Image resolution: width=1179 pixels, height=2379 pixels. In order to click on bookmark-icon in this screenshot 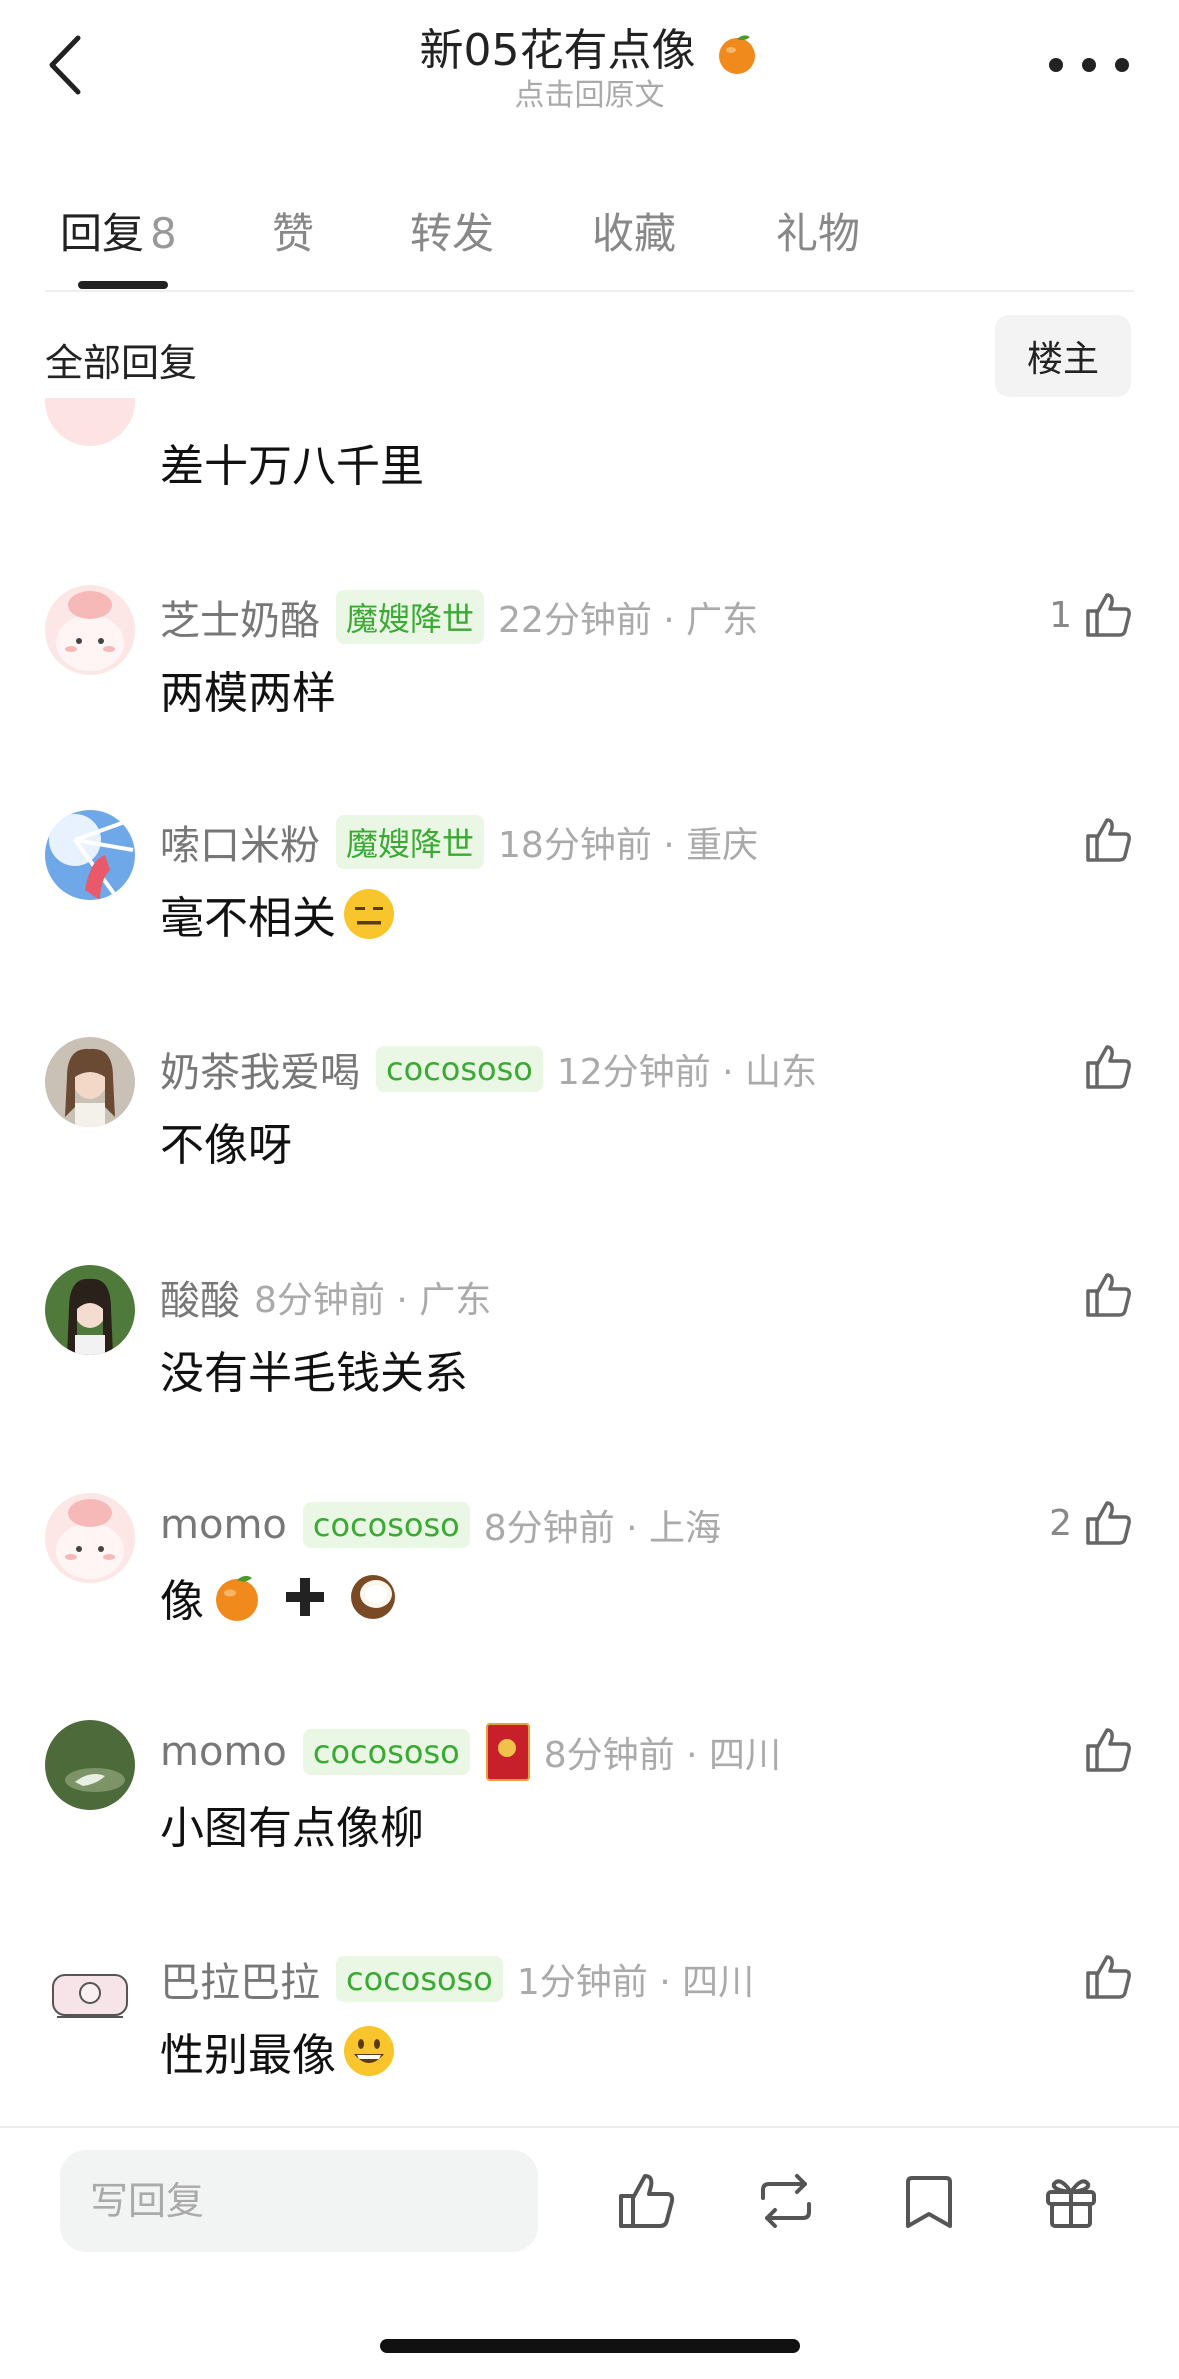, I will do `click(929, 2201)`.